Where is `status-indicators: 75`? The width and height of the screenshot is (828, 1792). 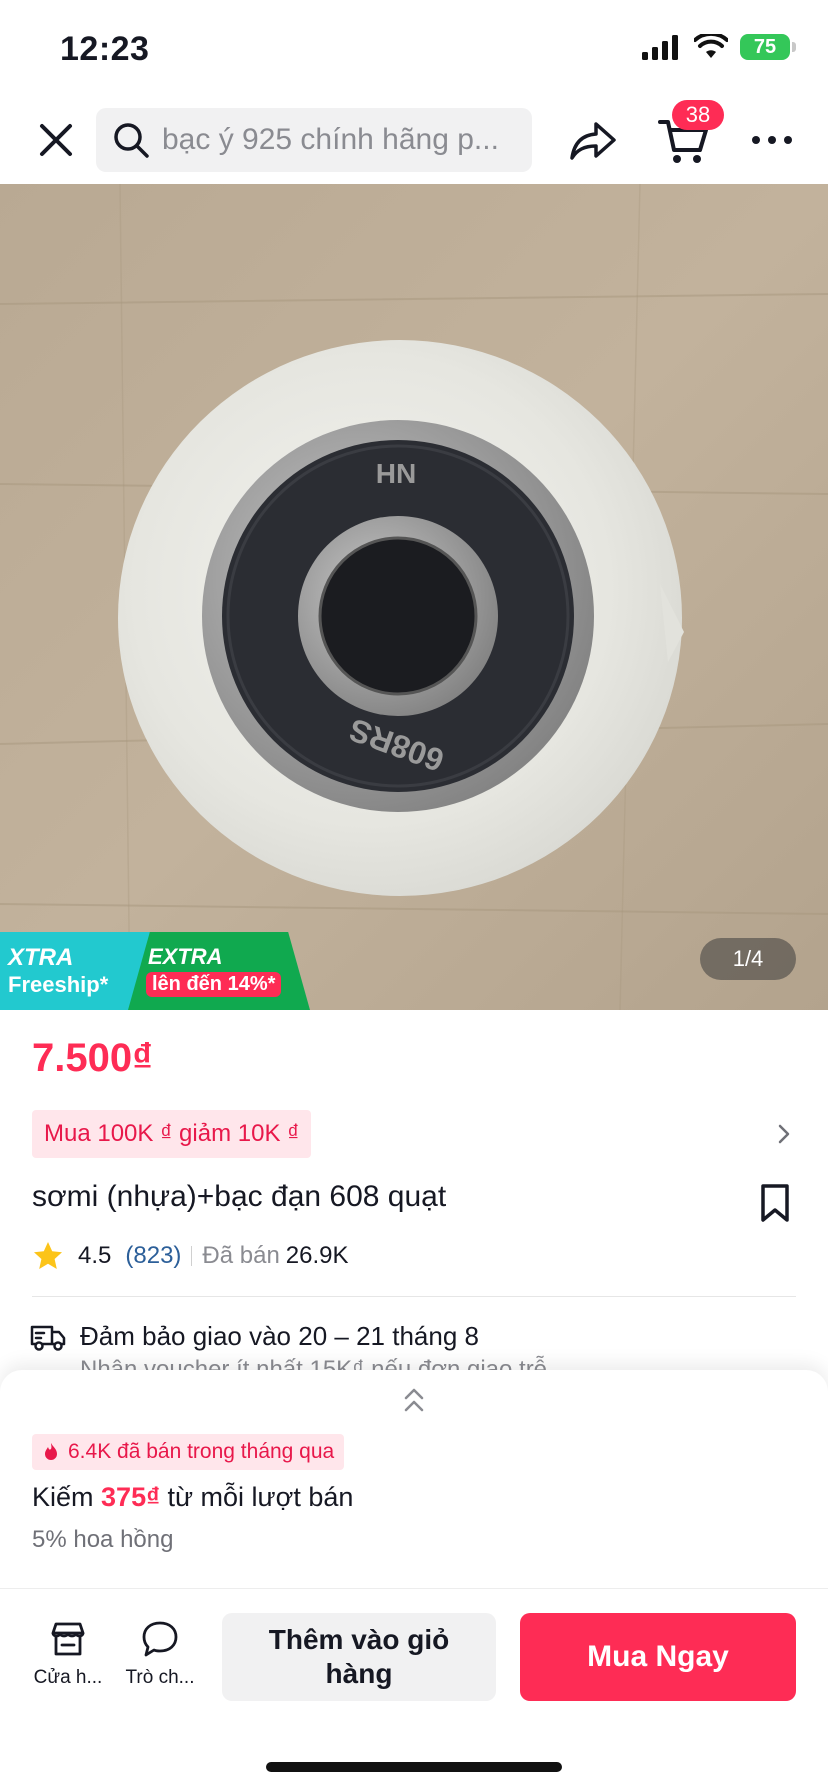
status-indicators: 75 is located at coordinates (719, 47).